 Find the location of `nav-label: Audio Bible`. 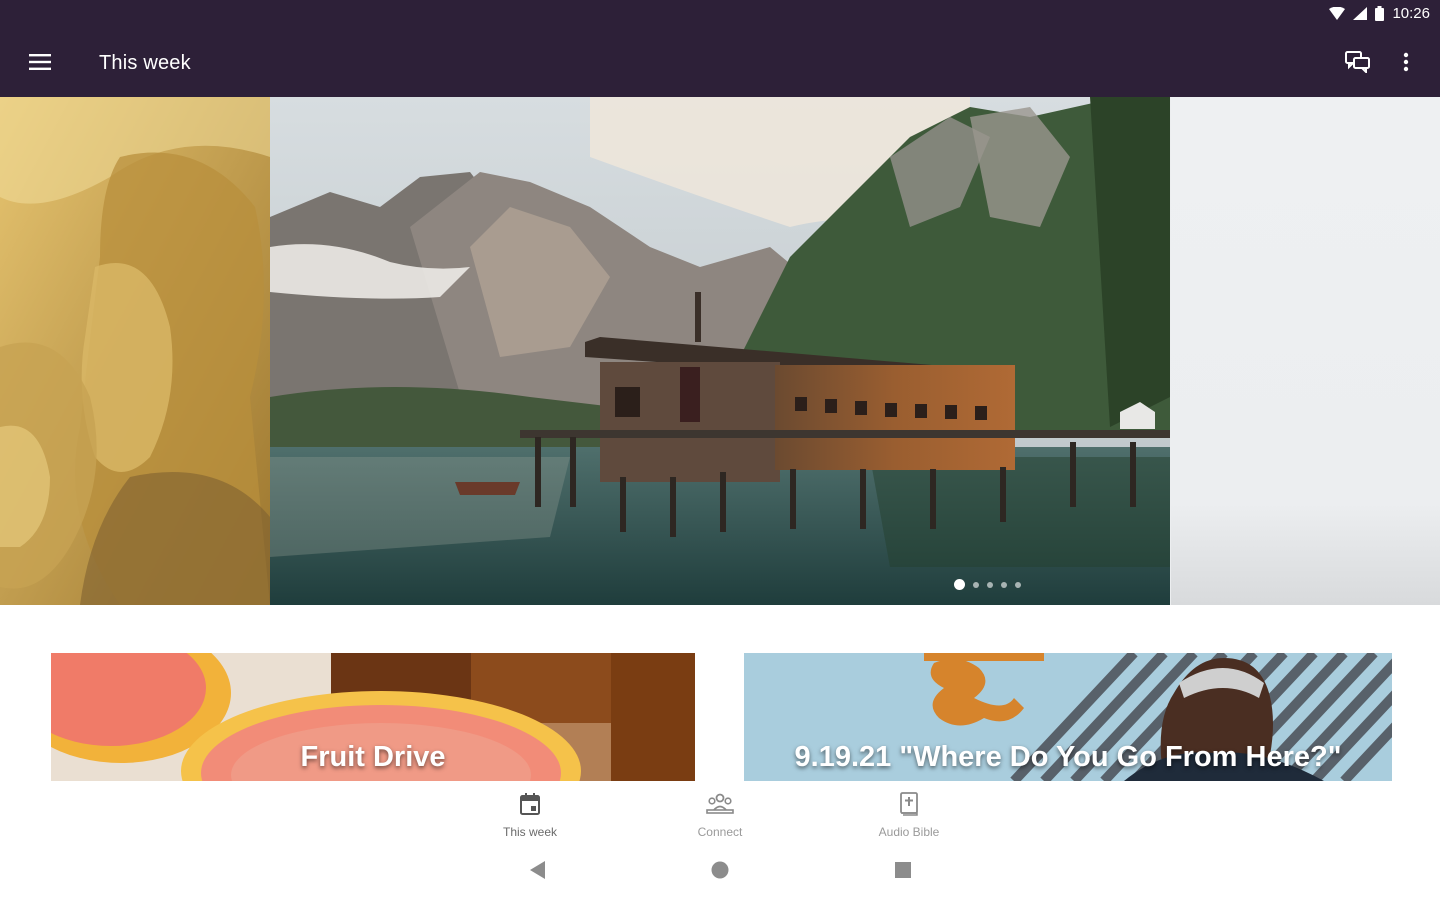

nav-label: Audio Bible is located at coordinates (909, 832).